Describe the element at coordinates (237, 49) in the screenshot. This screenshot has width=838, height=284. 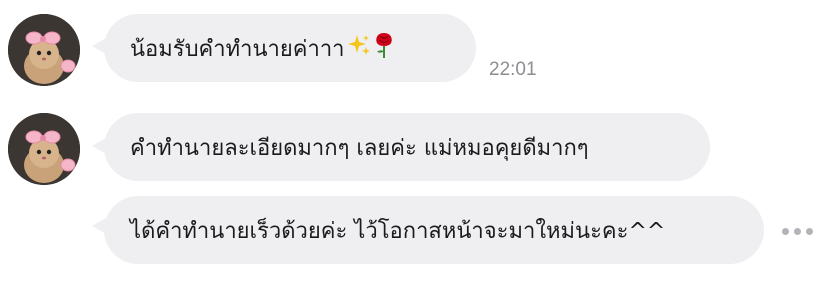
I see `message-text: น้อมรับคำทำนายค่าาา` at that location.